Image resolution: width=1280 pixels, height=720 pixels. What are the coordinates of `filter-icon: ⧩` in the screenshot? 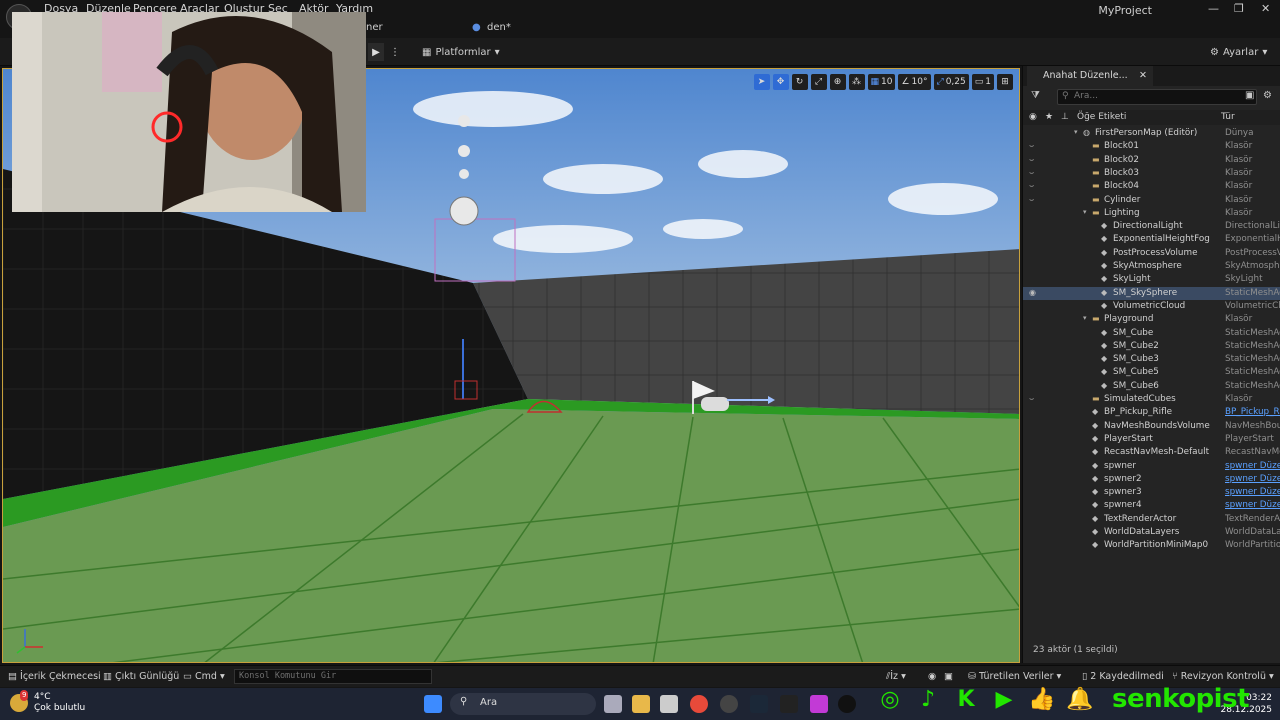 It's located at (1035, 95).